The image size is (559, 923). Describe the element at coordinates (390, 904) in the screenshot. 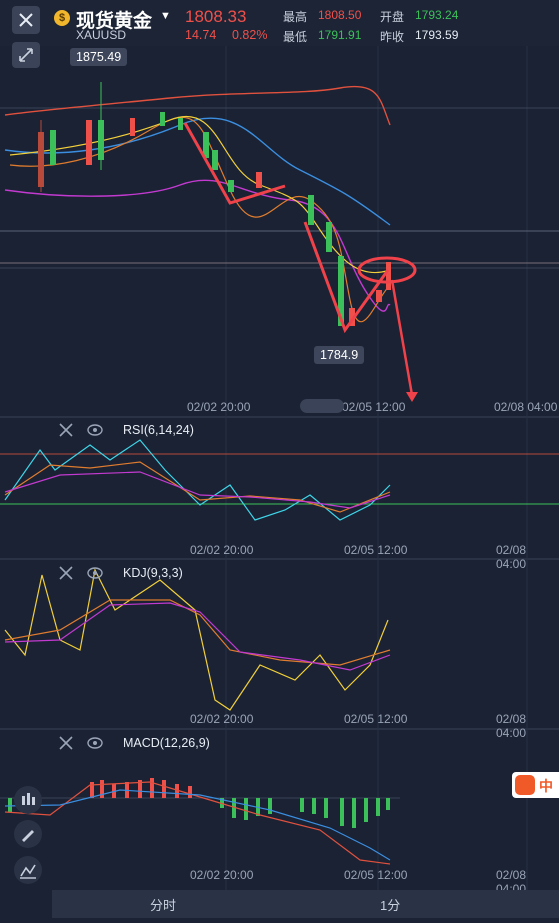

I see `tab-1min: 1分` at that location.